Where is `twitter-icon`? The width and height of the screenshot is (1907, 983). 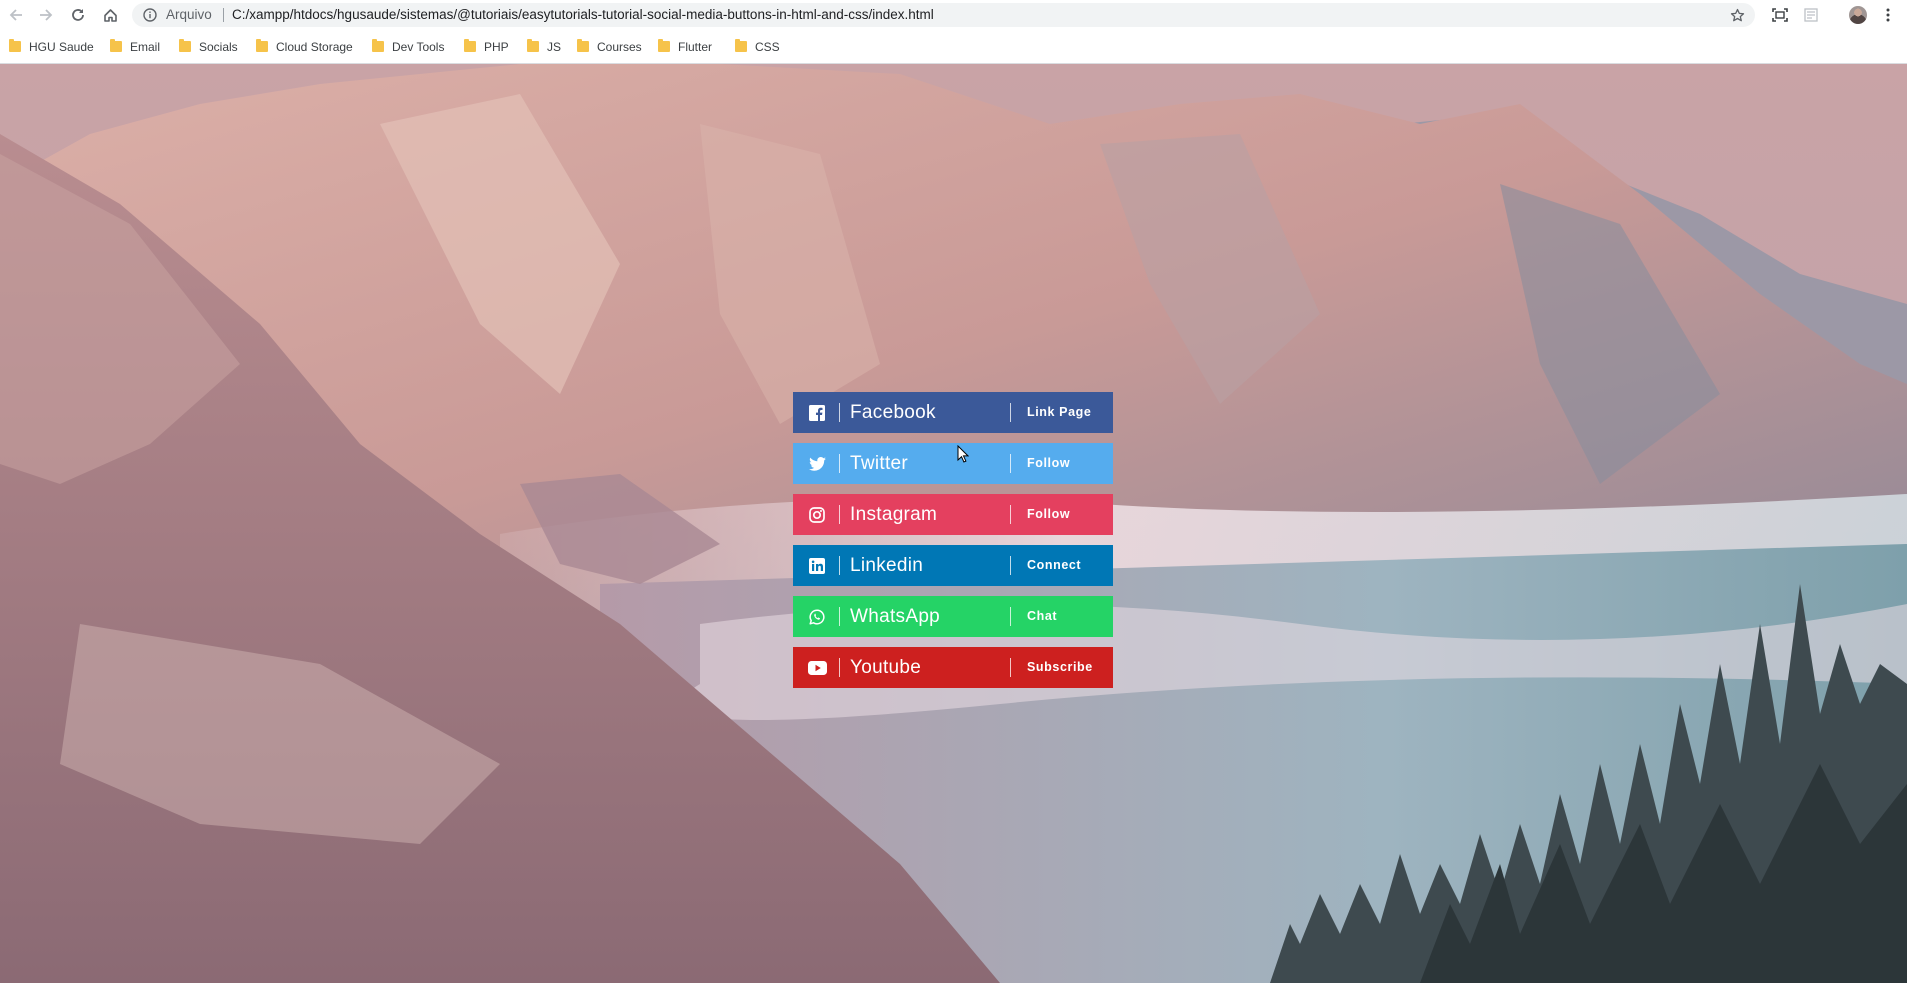
twitter-icon is located at coordinates (817, 463).